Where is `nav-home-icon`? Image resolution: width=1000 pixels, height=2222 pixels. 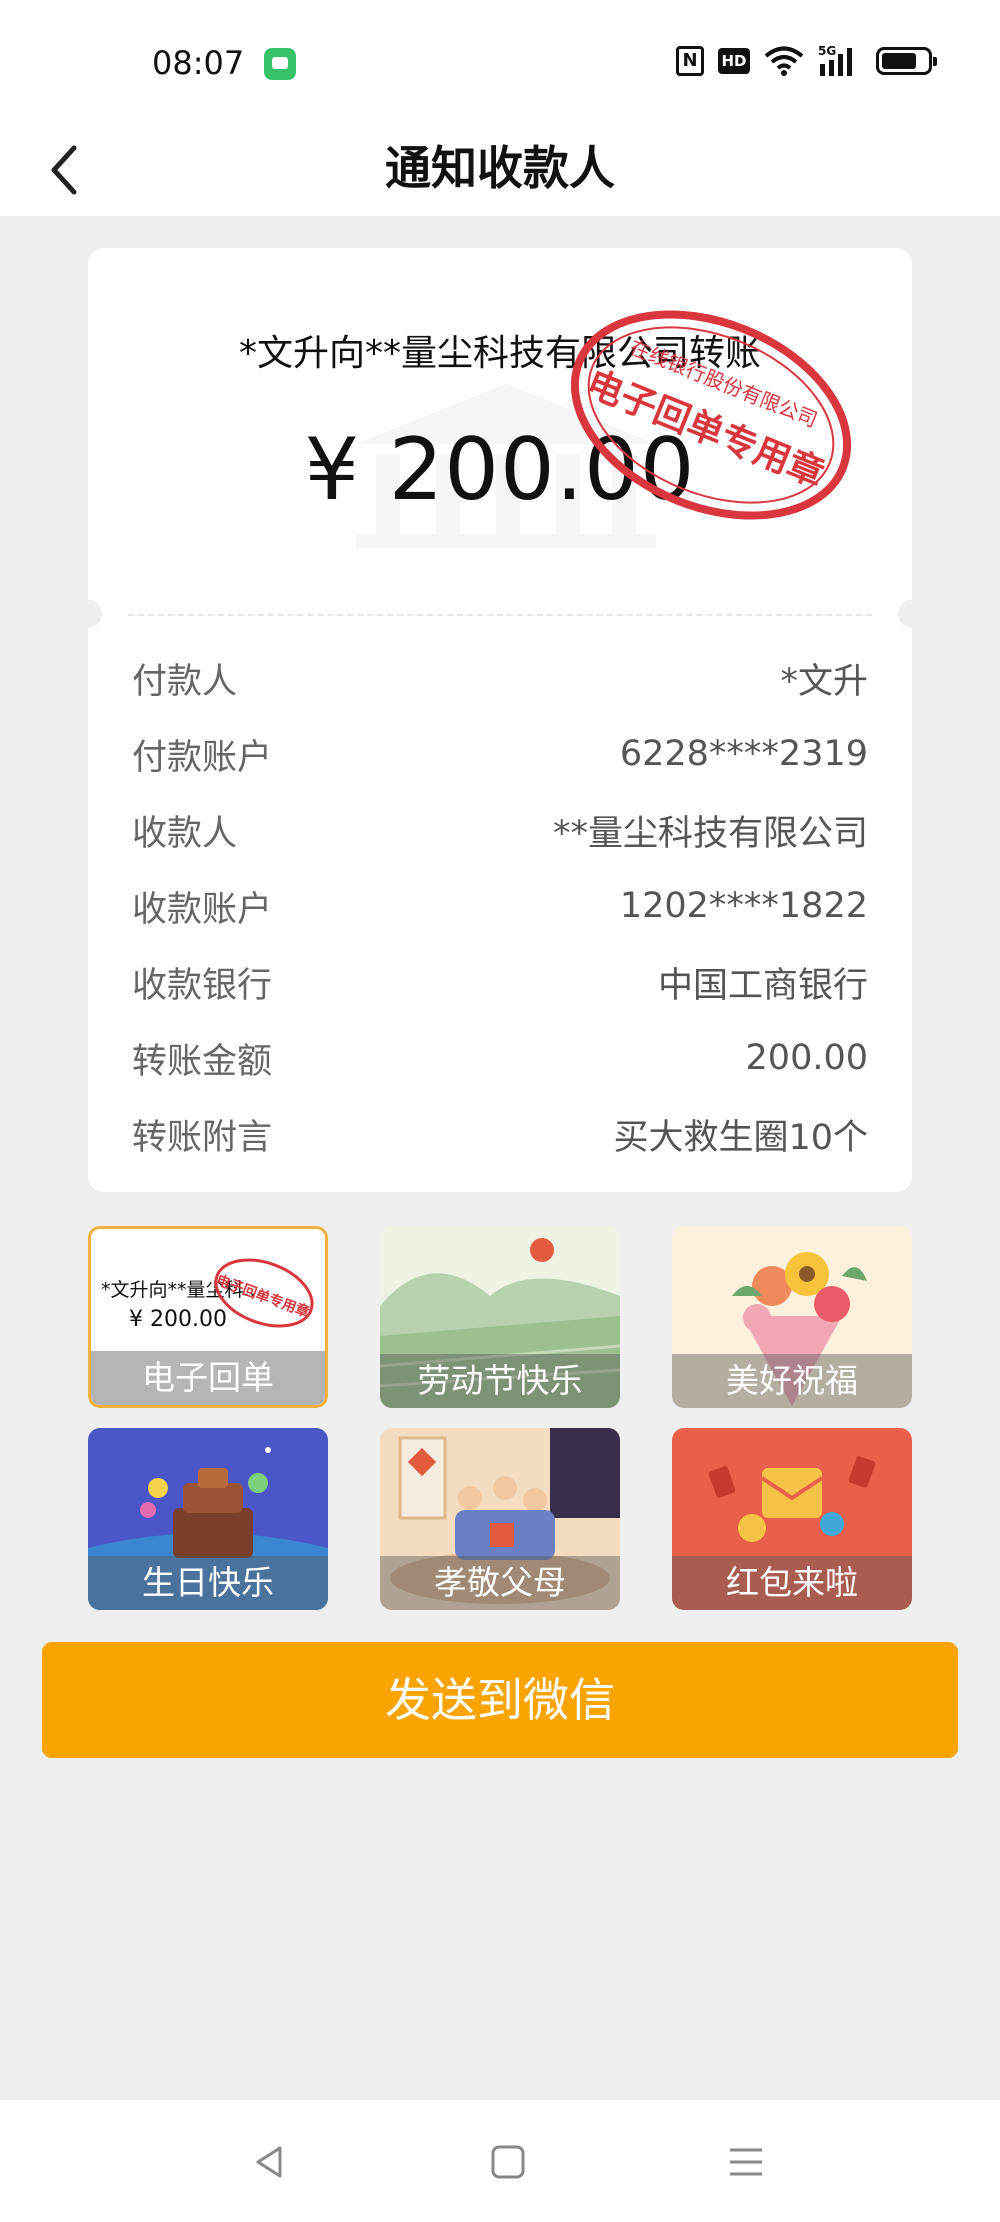
nav-home-icon is located at coordinates (508, 2162).